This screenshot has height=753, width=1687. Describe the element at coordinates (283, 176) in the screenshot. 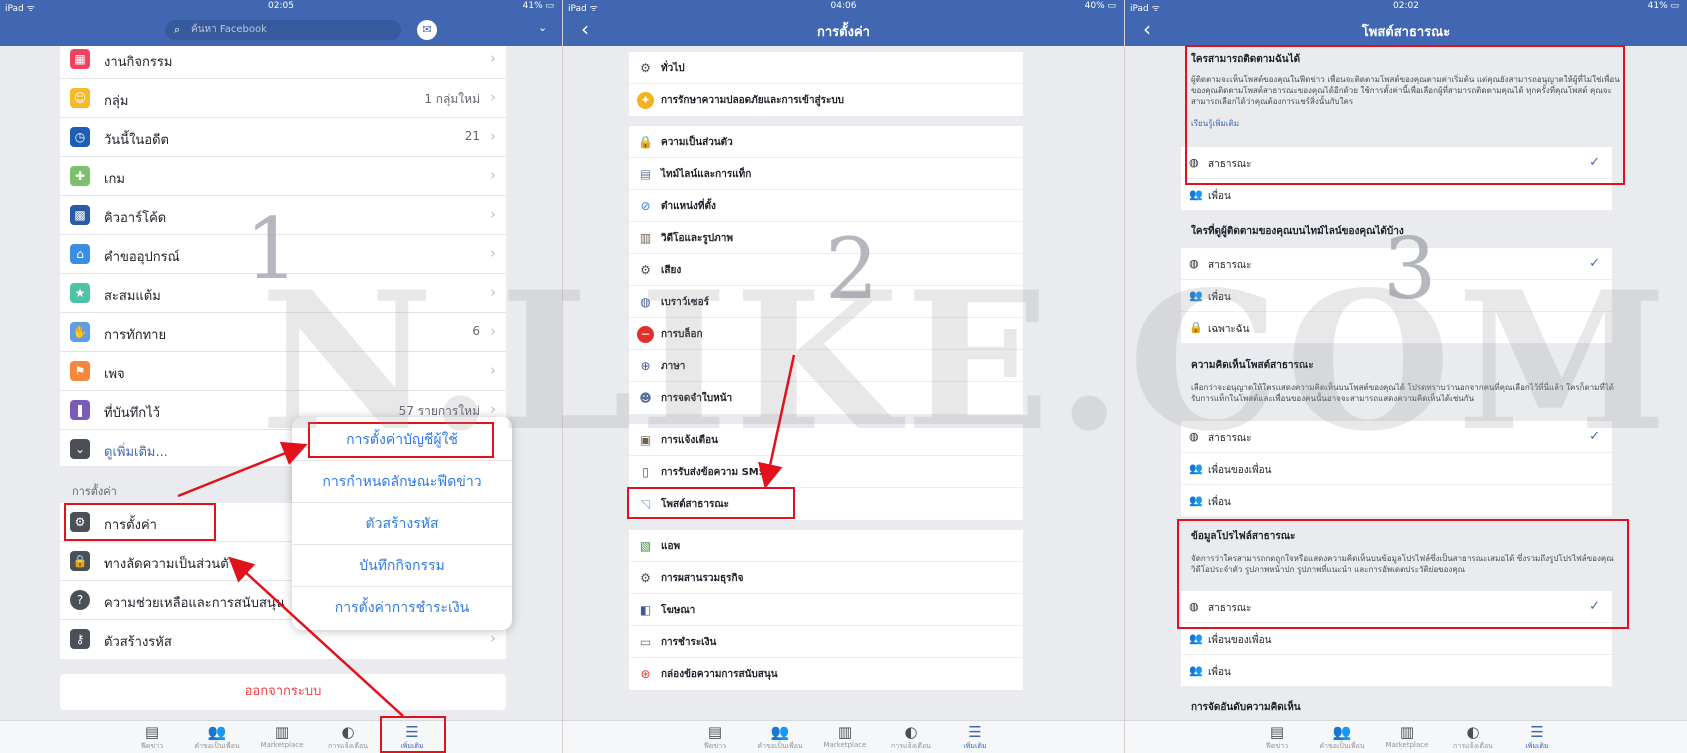

I see `menu-item-games: ✚ เกม ›` at that location.